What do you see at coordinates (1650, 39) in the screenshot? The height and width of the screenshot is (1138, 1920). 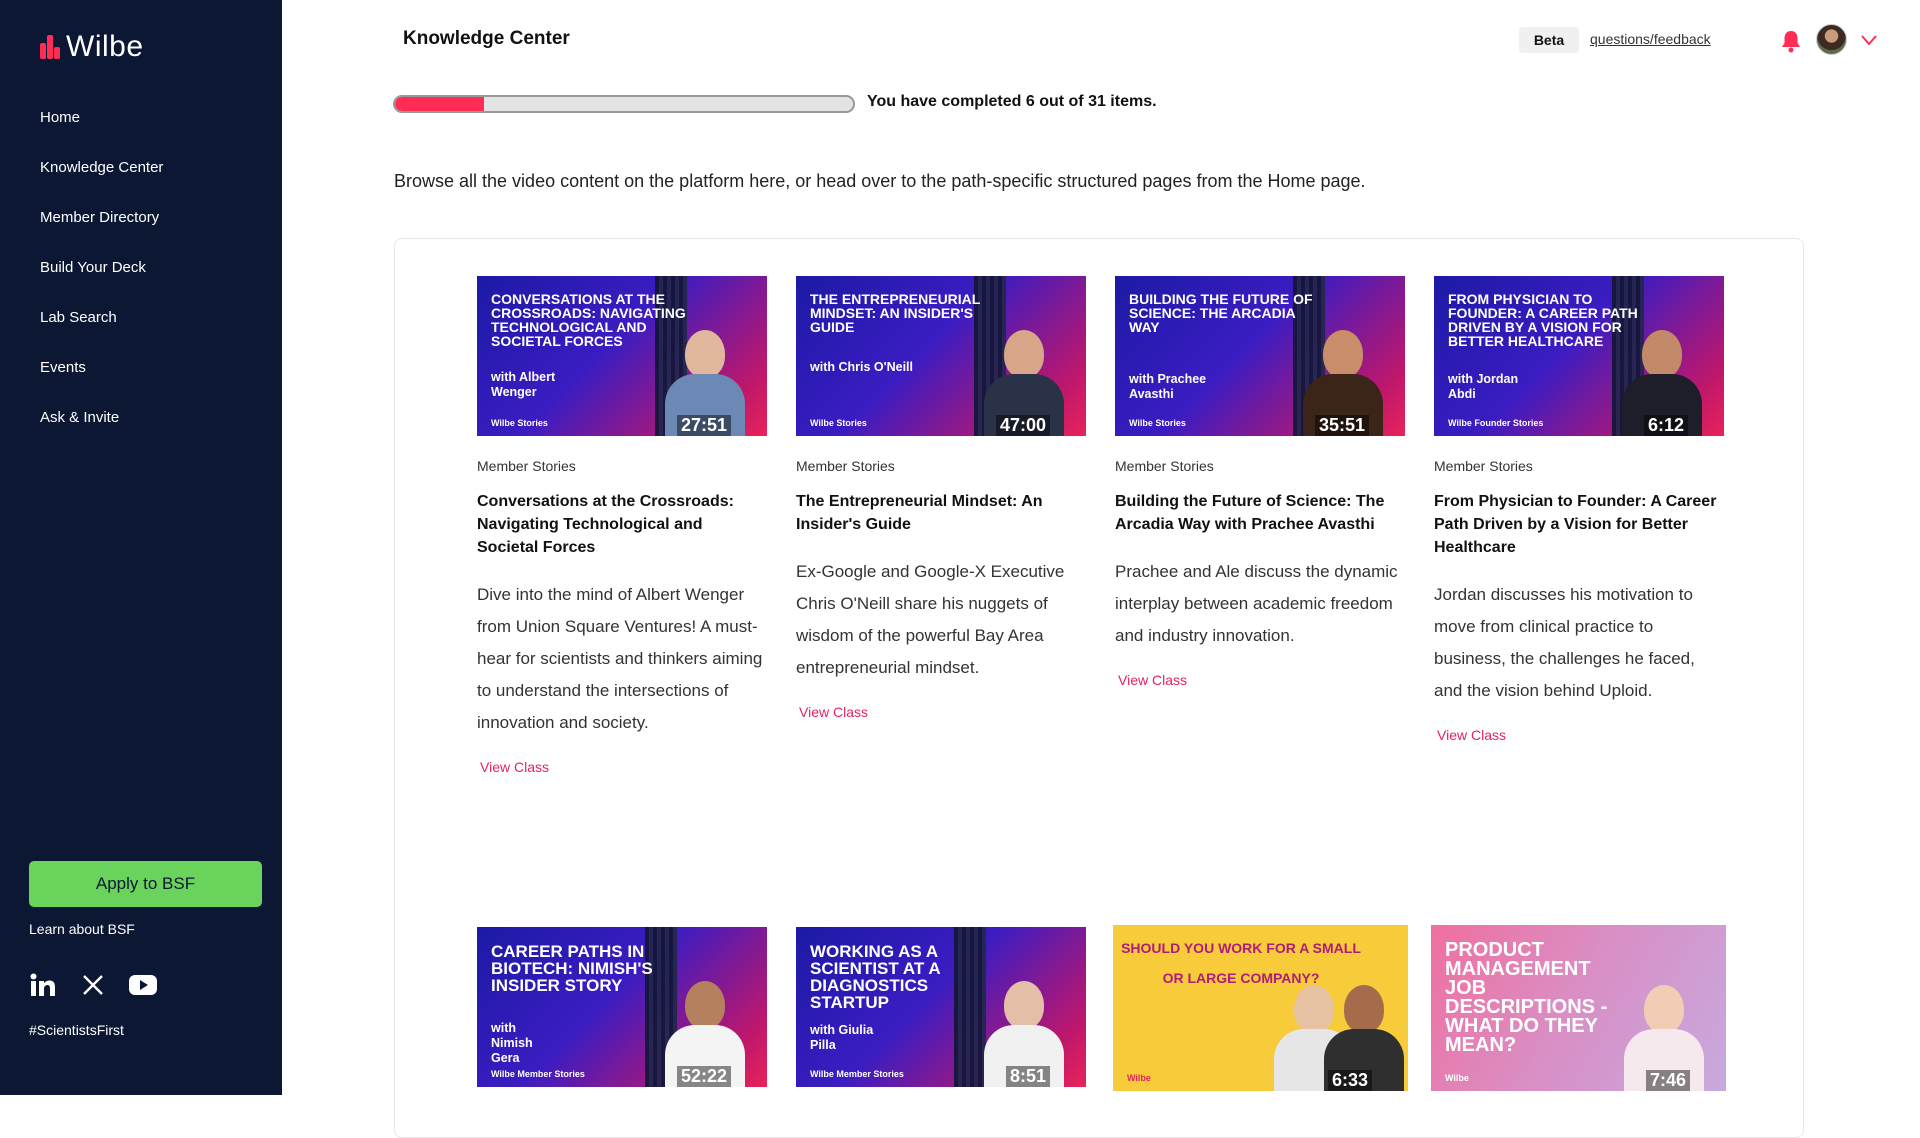 I see `feedback-link: questions/feedback` at bounding box center [1650, 39].